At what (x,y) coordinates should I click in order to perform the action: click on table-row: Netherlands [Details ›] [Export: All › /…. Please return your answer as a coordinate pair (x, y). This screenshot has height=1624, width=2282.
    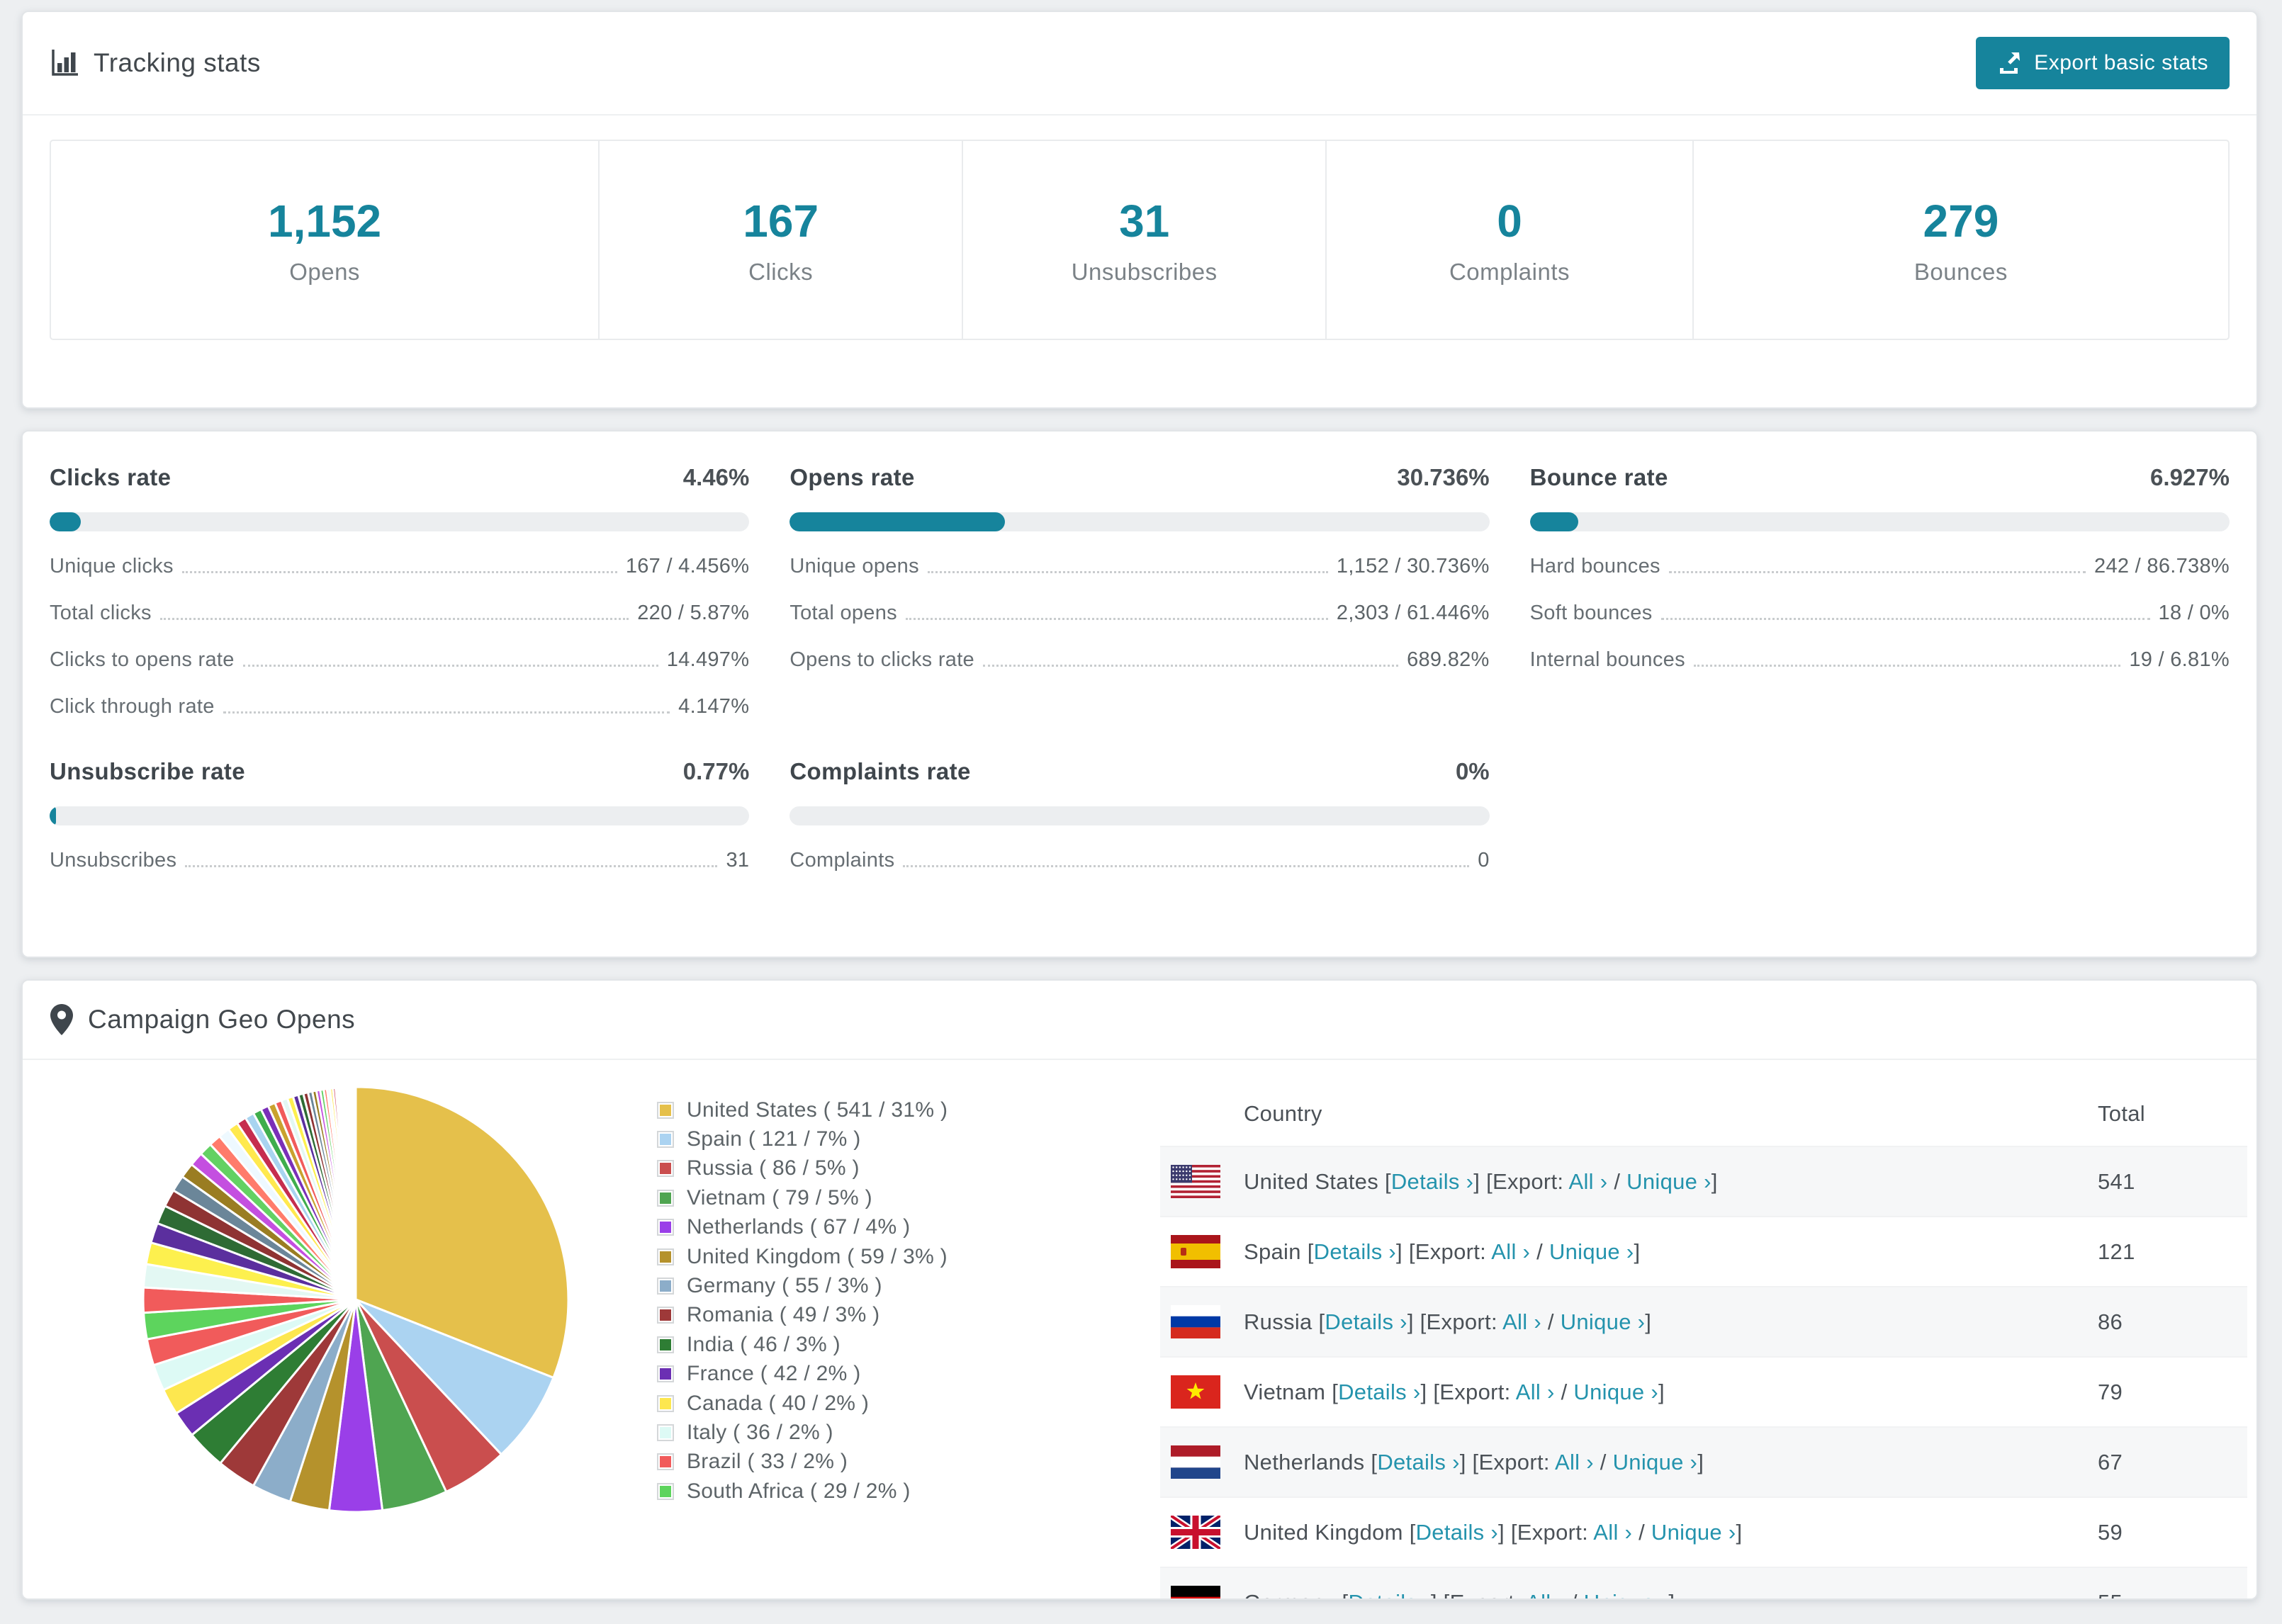
    Looking at the image, I should click on (1703, 1461).